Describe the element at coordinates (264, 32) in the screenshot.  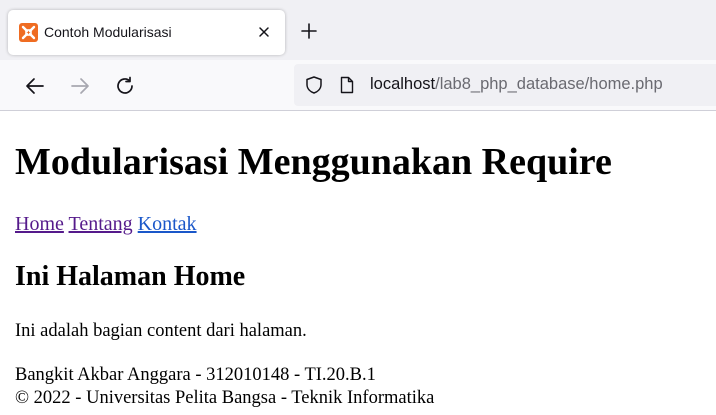
I see `close-tab-icon` at that location.